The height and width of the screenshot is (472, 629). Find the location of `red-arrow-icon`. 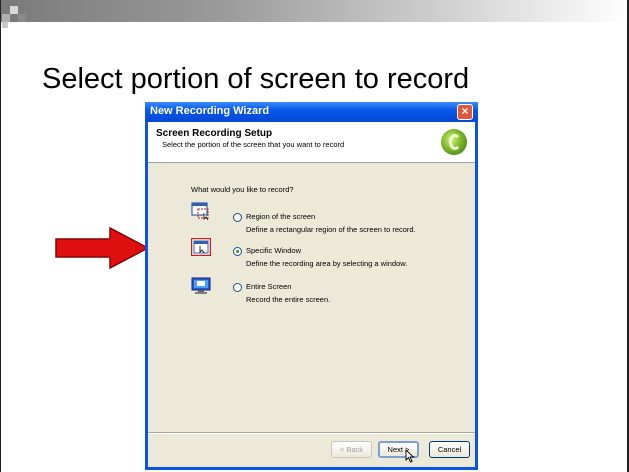

red-arrow-icon is located at coordinates (102, 248).